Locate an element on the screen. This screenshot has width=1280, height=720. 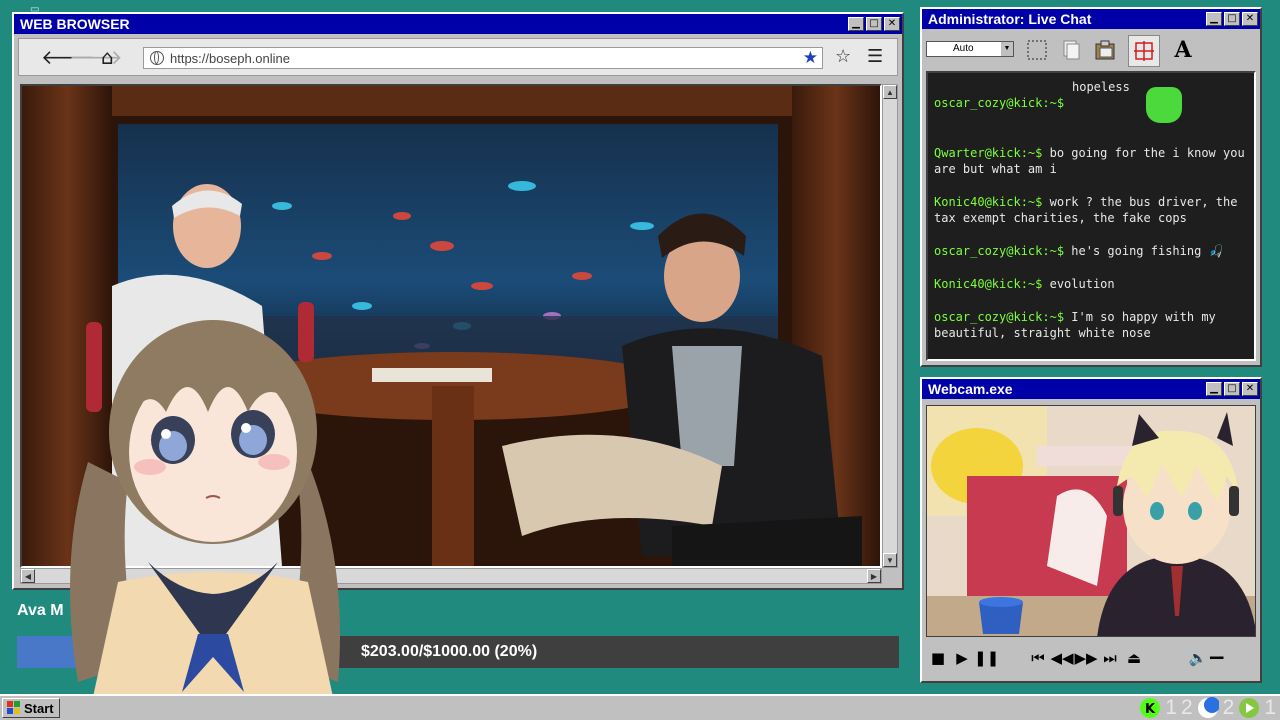
chat-text: evolution is located at coordinates (1082, 284).